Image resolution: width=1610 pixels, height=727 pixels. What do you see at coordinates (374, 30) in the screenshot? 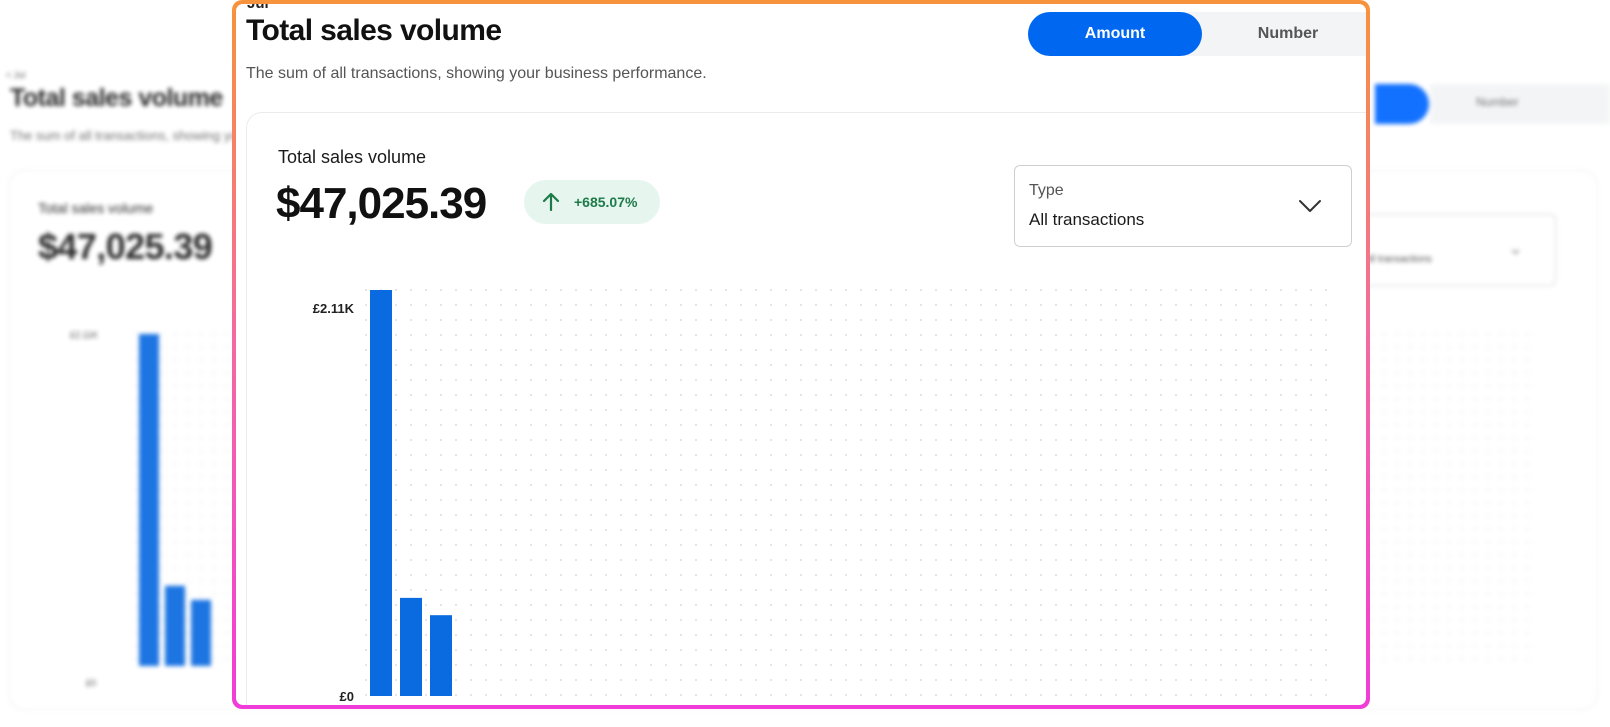
I see `page-title: Total sales volume` at bounding box center [374, 30].